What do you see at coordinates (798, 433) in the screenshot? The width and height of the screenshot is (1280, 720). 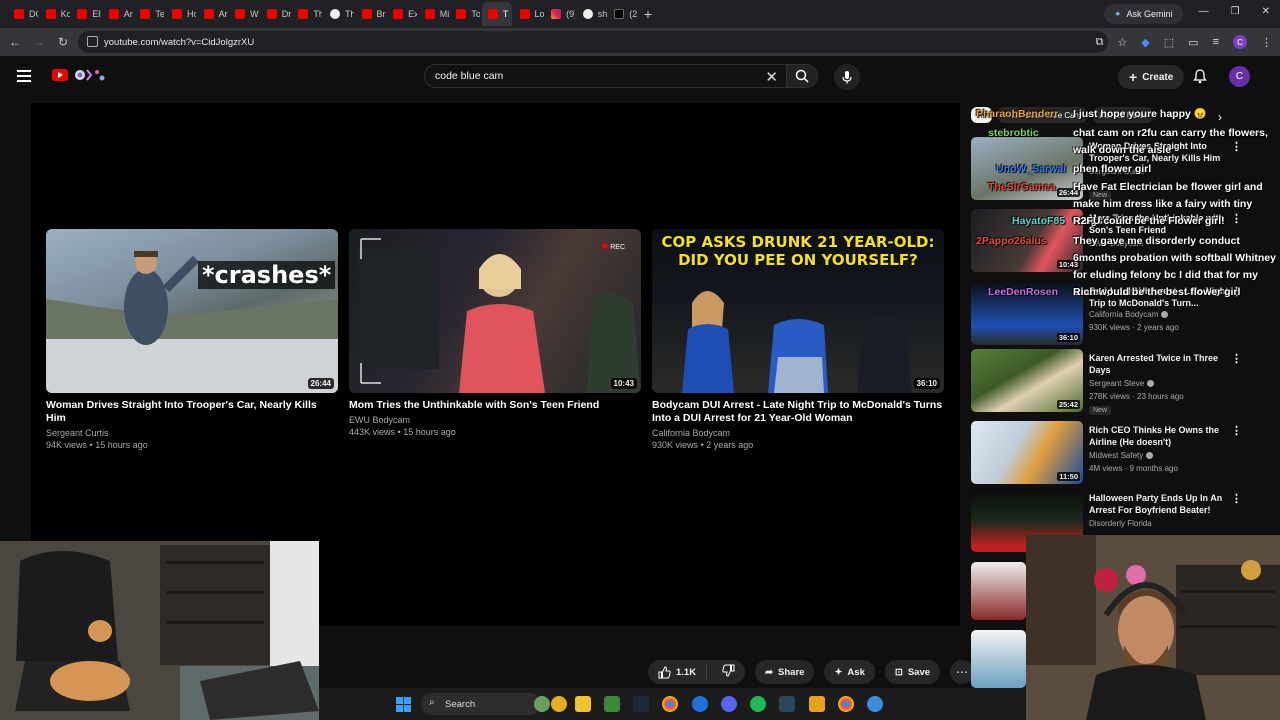 I see `end-screen-channel: California Bodycam` at bounding box center [798, 433].